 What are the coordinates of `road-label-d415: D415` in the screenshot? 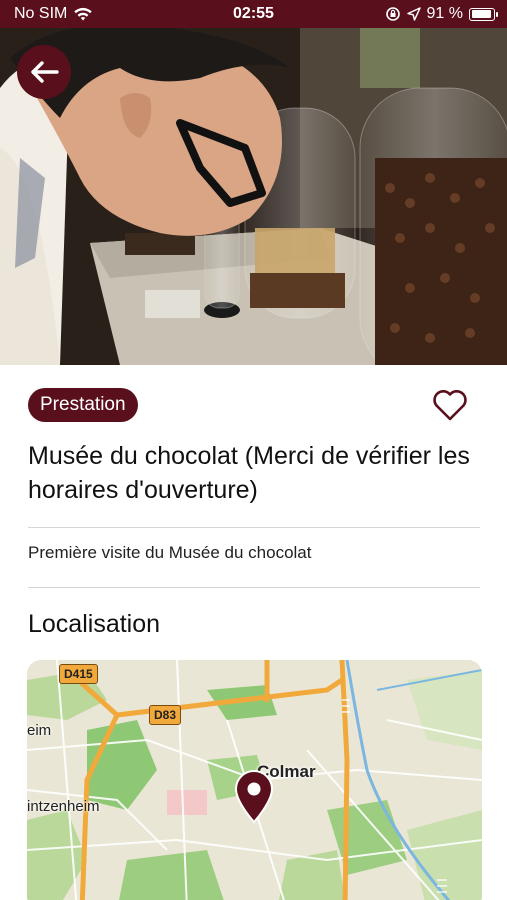 It's located at (78, 674).